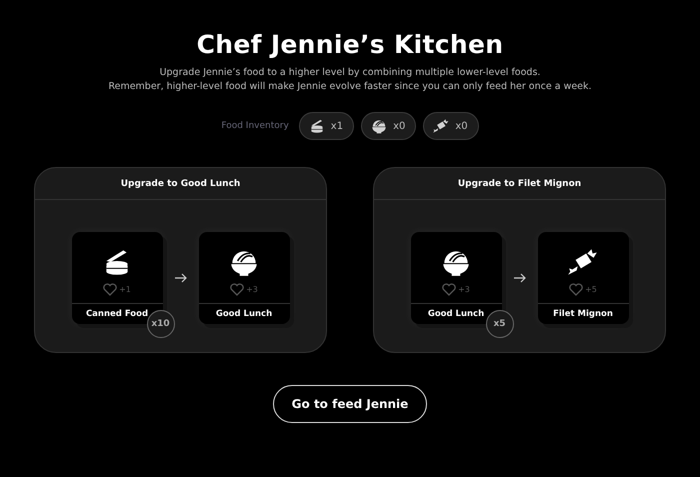 The width and height of the screenshot is (700, 477). What do you see at coordinates (350, 86) in the screenshot?
I see `description-text: Remember, higher-level food will make Jennie evolve faster since you can only feed her once a week.` at bounding box center [350, 86].